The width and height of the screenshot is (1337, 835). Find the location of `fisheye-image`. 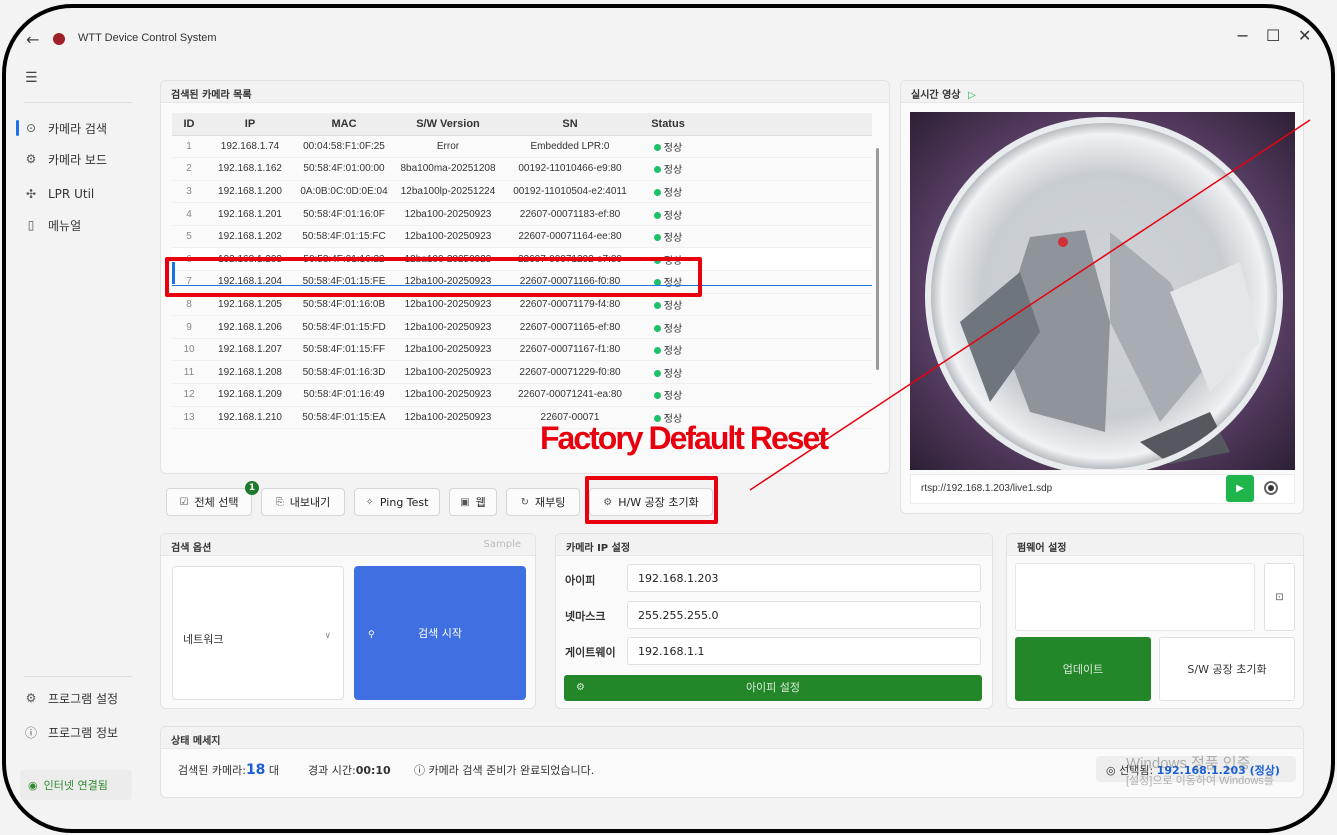

fisheye-image is located at coordinates (1102, 291).